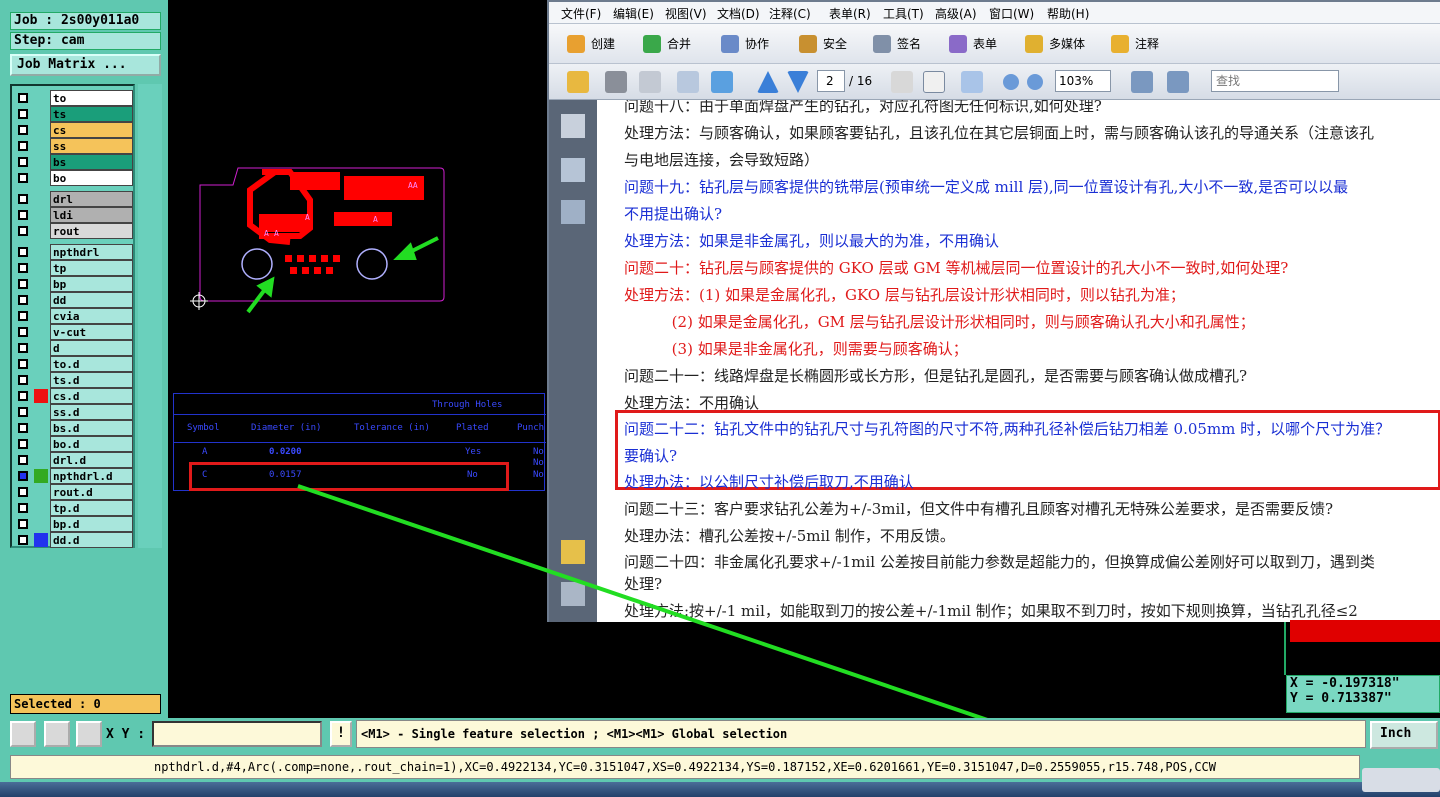 Image resolution: width=1440 pixels, height=797 pixels. Describe the element at coordinates (23, 734) in the screenshot. I see `zoom-window-icon` at that location.